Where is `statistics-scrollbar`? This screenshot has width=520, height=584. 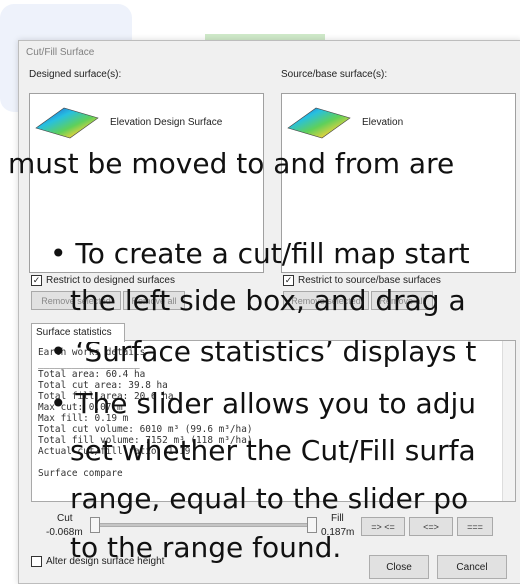 statistics-scrollbar is located at coordinates (508, 421).